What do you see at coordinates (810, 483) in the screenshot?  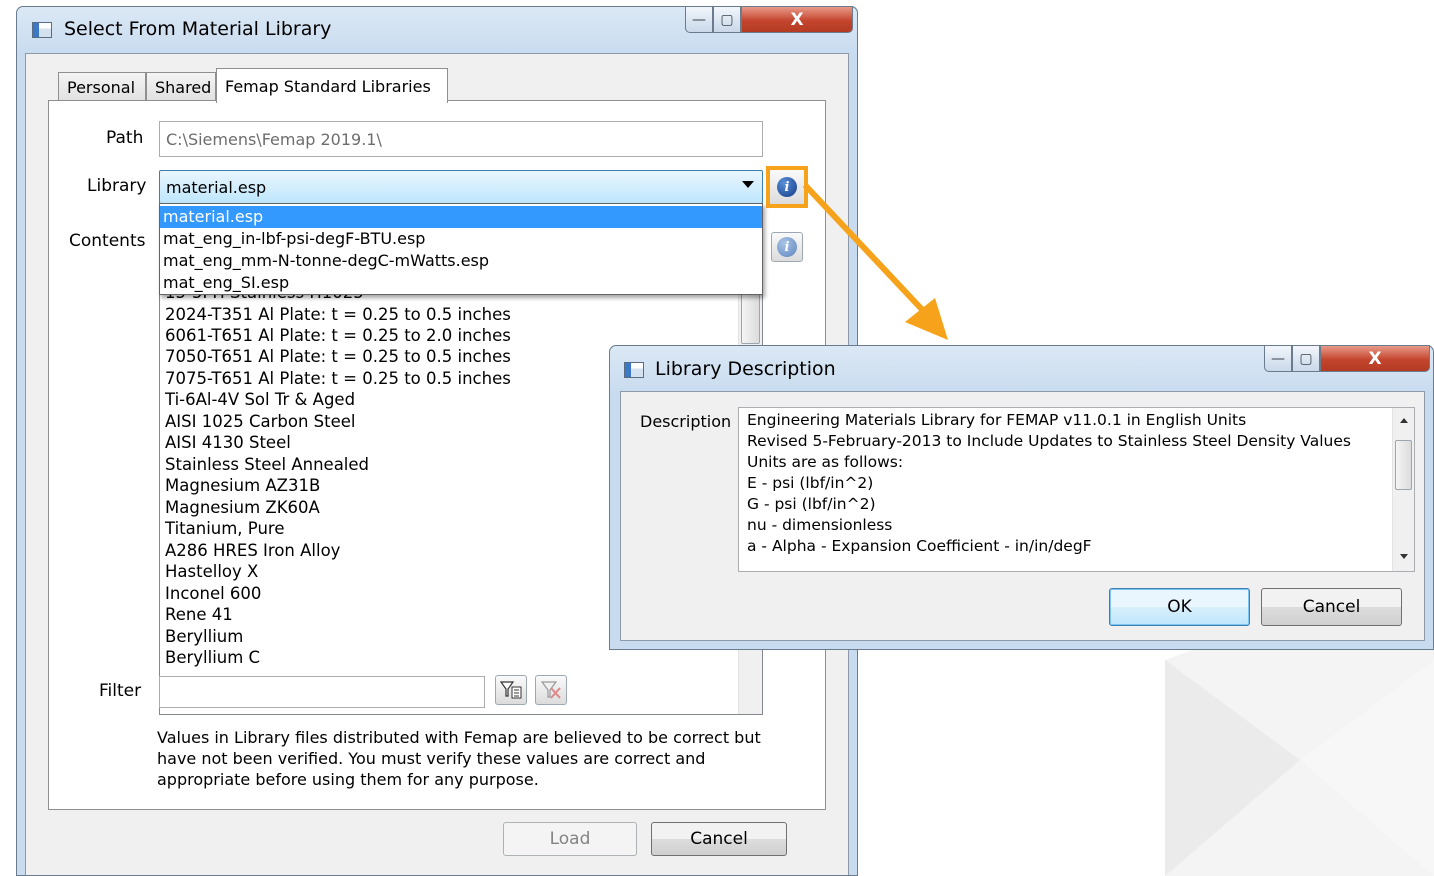 I see `description-line: E - psi (lbf/in^2)` at bounding box center [810, 483].